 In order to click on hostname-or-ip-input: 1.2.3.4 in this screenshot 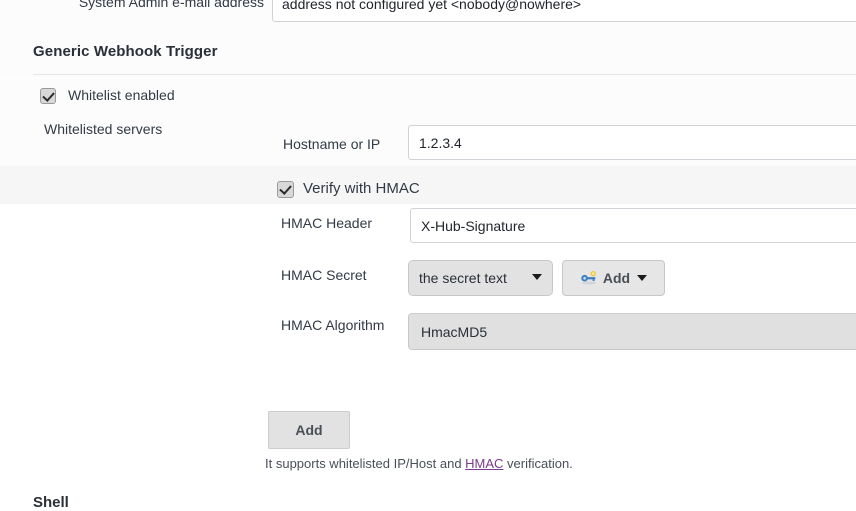, I will do `click(632, 142)`.